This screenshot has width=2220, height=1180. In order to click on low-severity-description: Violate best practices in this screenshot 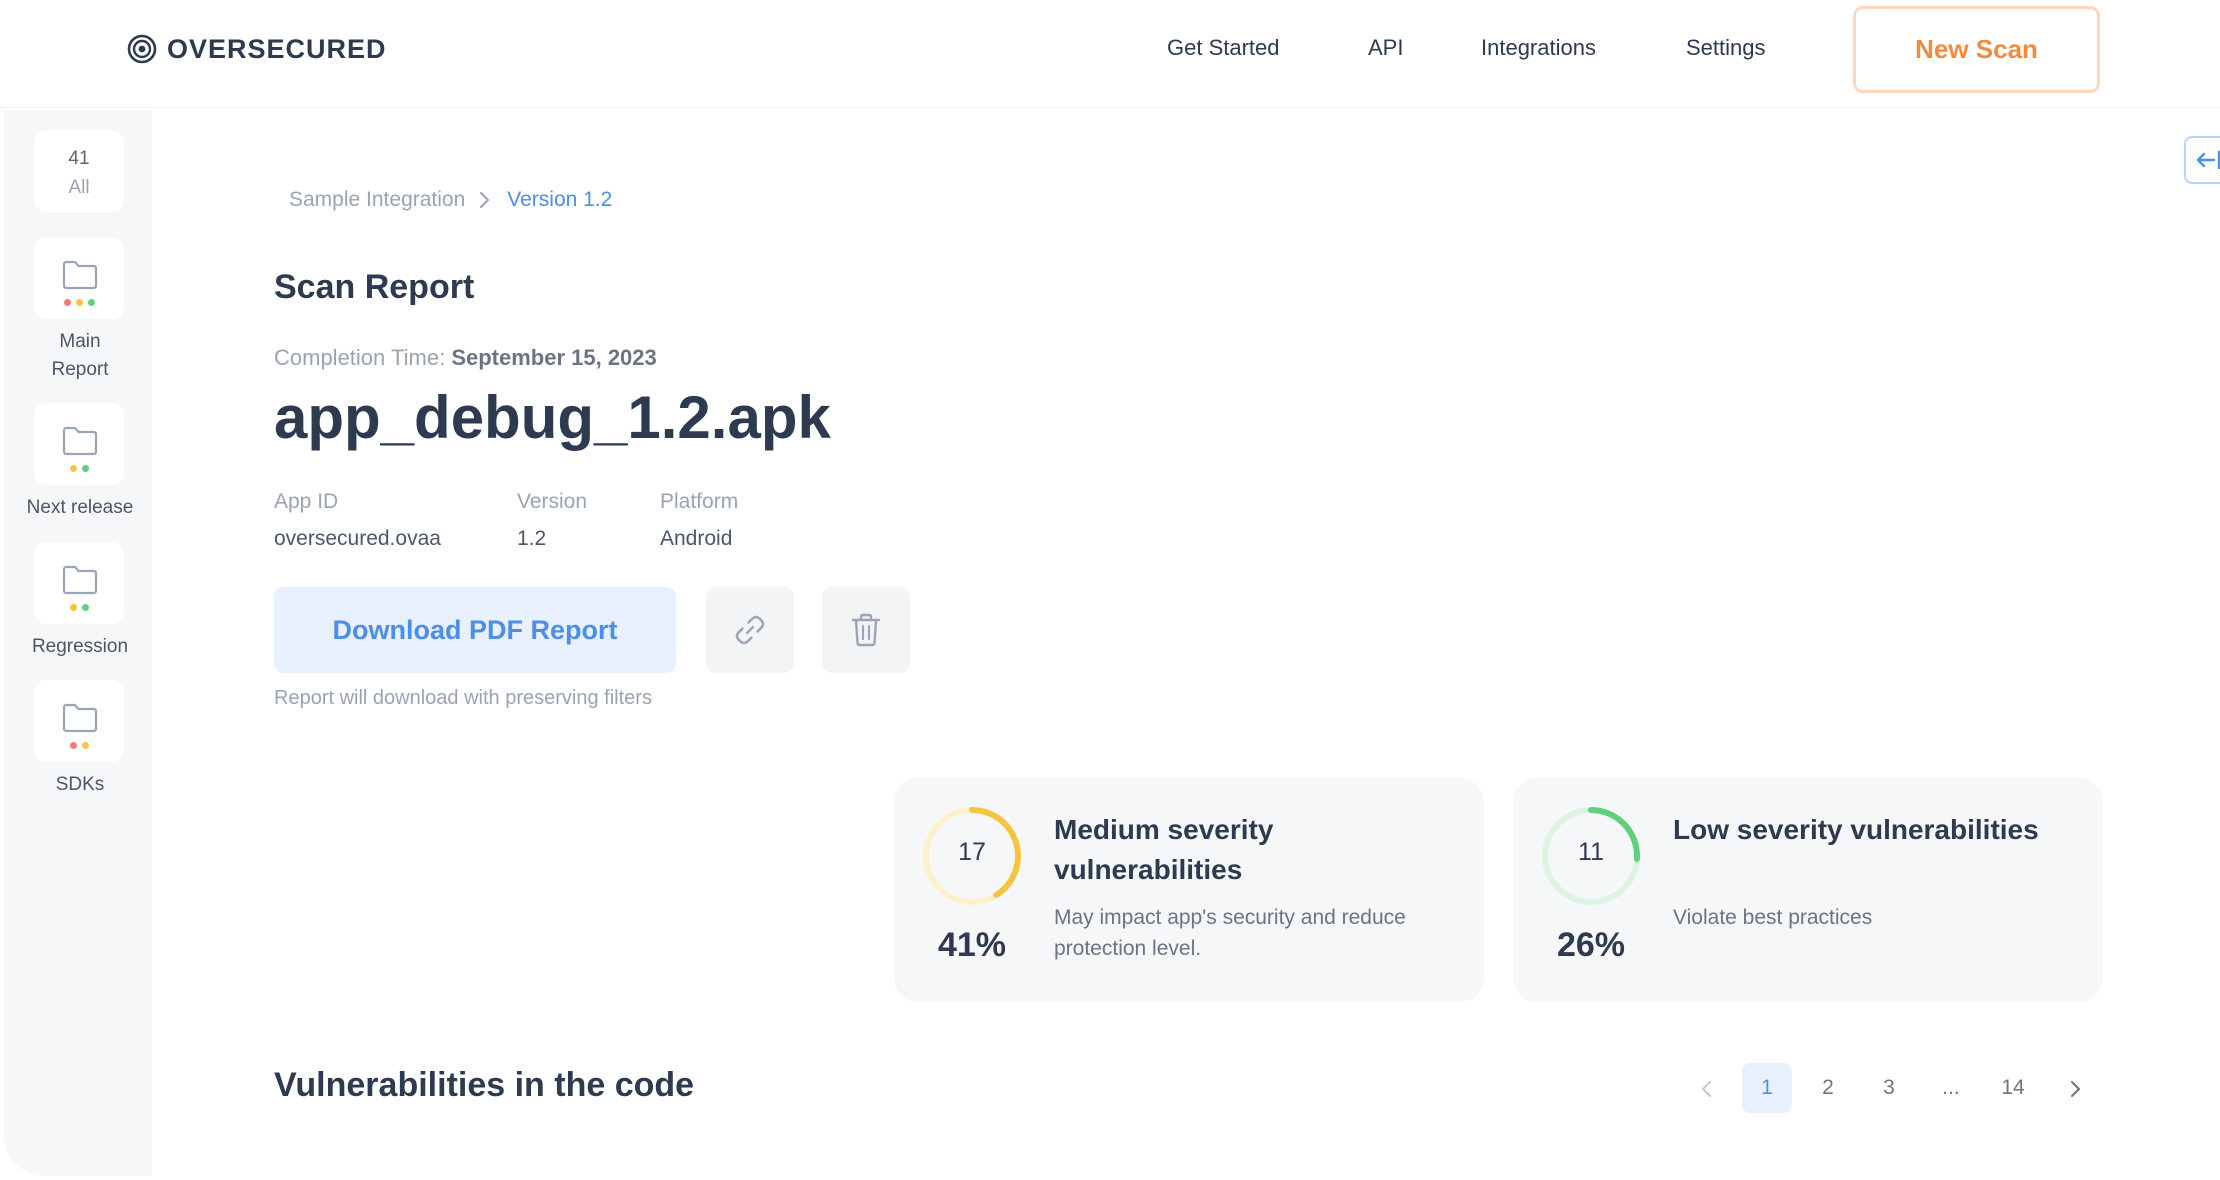, I will do `click(1773, 917)`.